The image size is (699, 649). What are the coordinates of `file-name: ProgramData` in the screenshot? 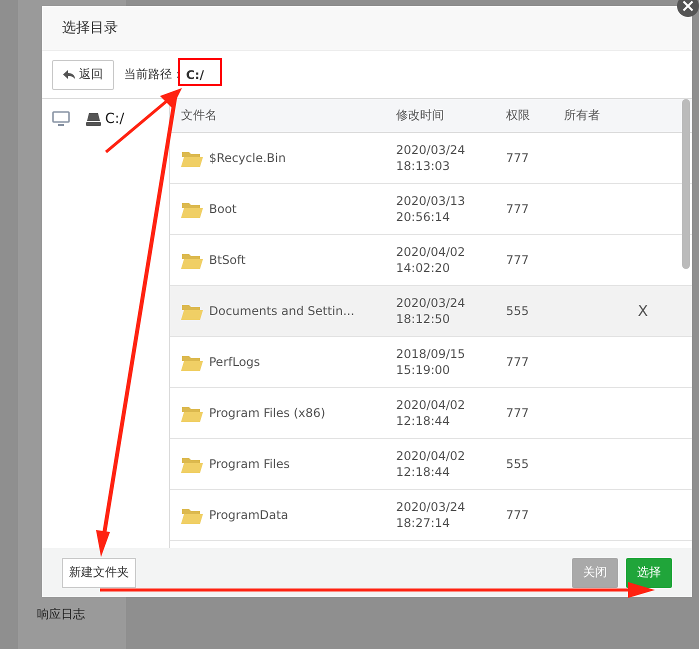 It's located at (248, 515).